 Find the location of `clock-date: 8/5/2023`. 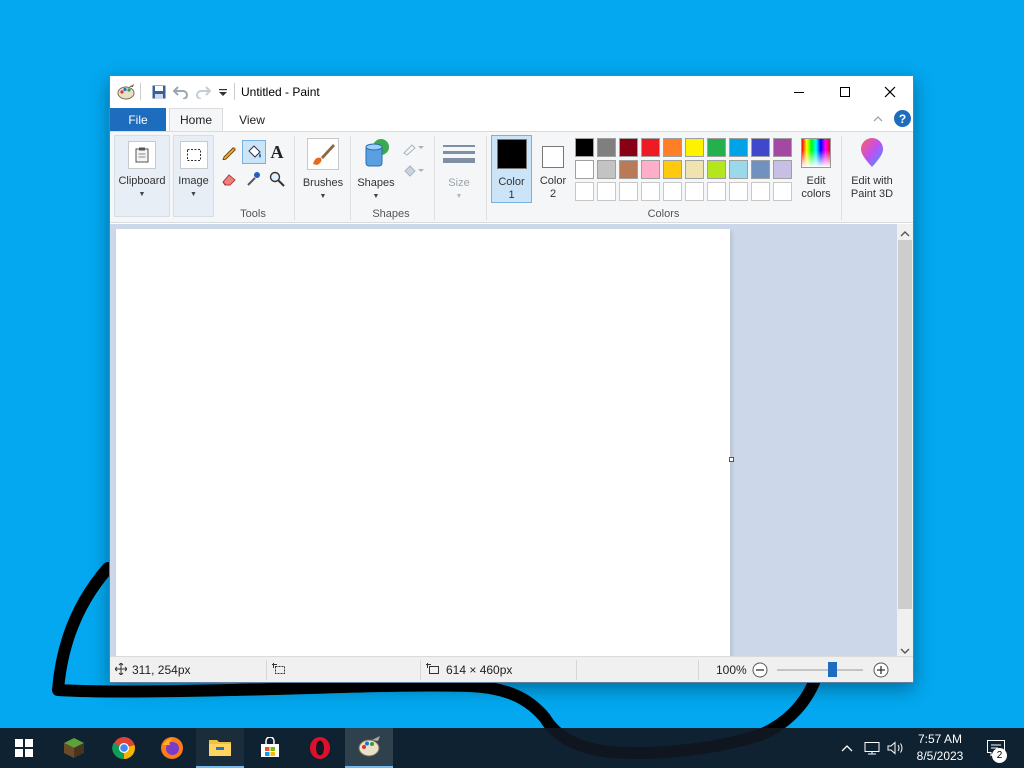

clock-date: 8/5/2023 is located at coordinates (940, 756).